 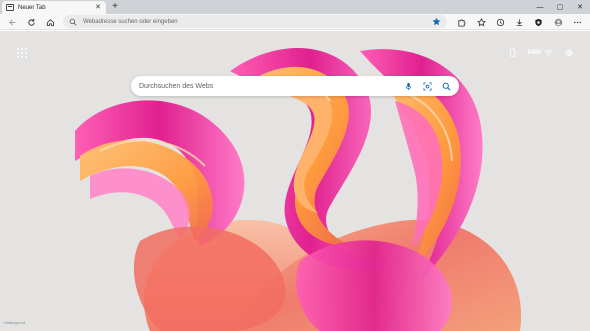 What do you see at coordinates (115, 7) in the screenshot?
I see `new-tab-button: +` at bounding box center [115, 7].